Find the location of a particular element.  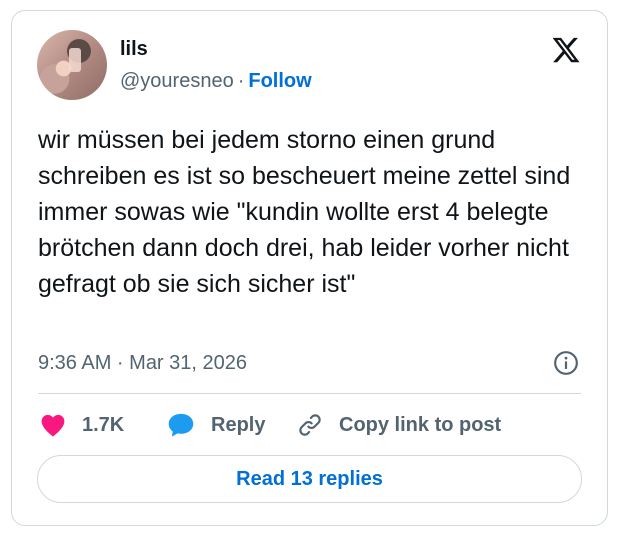

avatar-photo-detail is located at coordinates (75, 60).